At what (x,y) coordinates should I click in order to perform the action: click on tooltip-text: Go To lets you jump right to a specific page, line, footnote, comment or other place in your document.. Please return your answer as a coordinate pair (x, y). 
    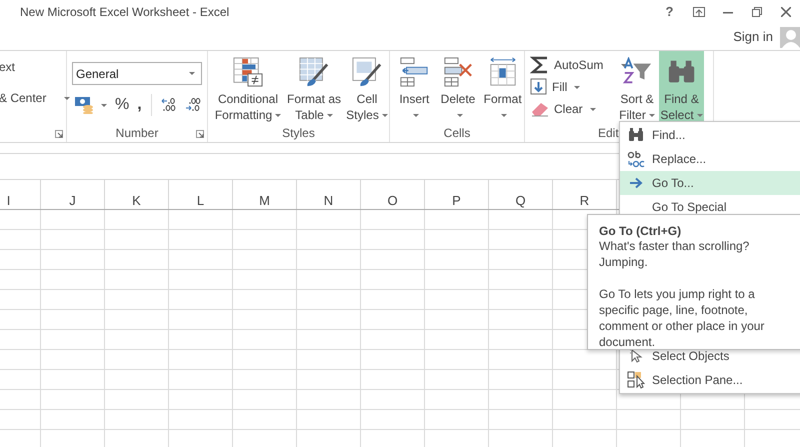
    Looking at the image, I should click on (682, 318).